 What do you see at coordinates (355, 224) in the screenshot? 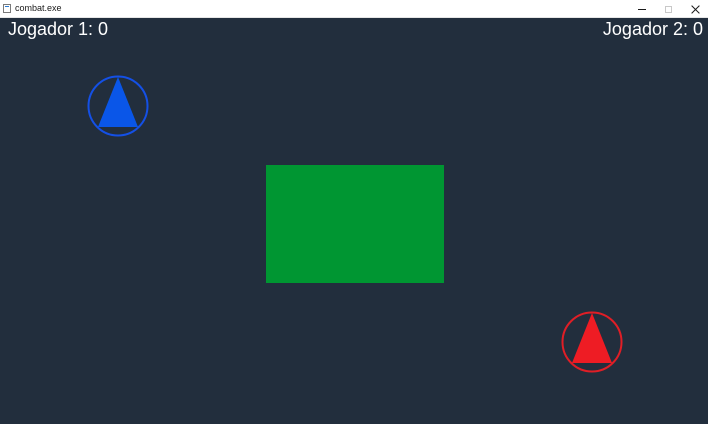
I see `obstacle-block` at bounding box center [355, 224].